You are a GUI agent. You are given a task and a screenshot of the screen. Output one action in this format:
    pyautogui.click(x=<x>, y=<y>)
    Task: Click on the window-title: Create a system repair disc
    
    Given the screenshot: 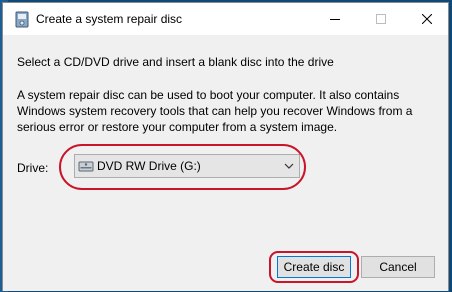 What is the action you would take?
    pyautogui.click(x=109, y=19)
    